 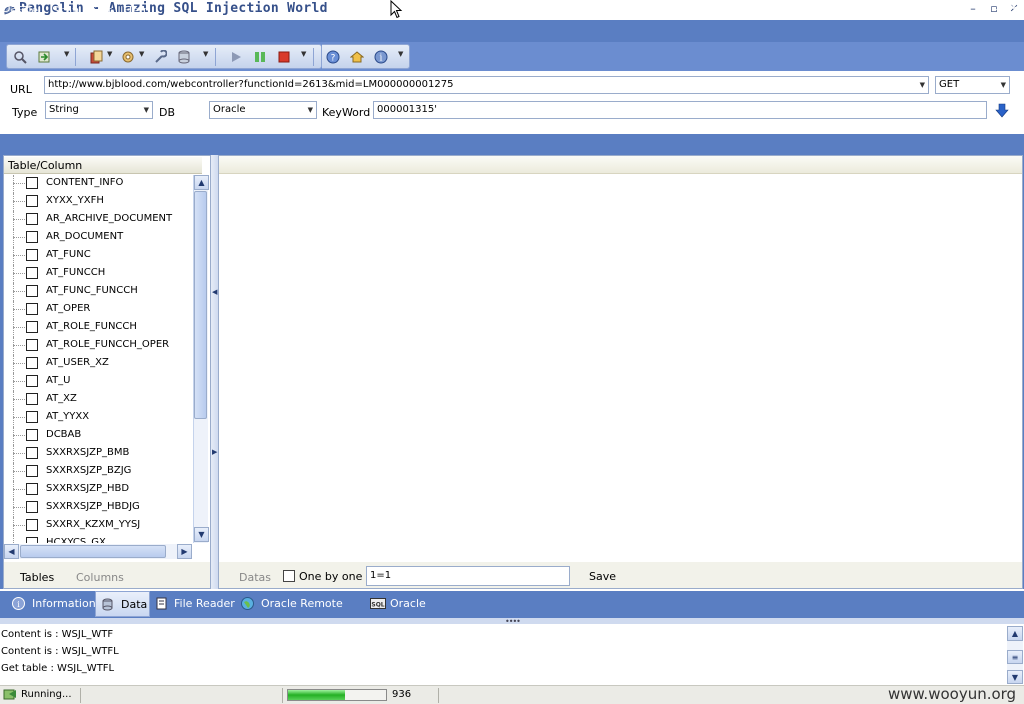 What do you see at coordinates (99, 292) in the screenshot?
I see `tree-row: AT_FUNC_FUNCCH` at bounding box center [99, 292].